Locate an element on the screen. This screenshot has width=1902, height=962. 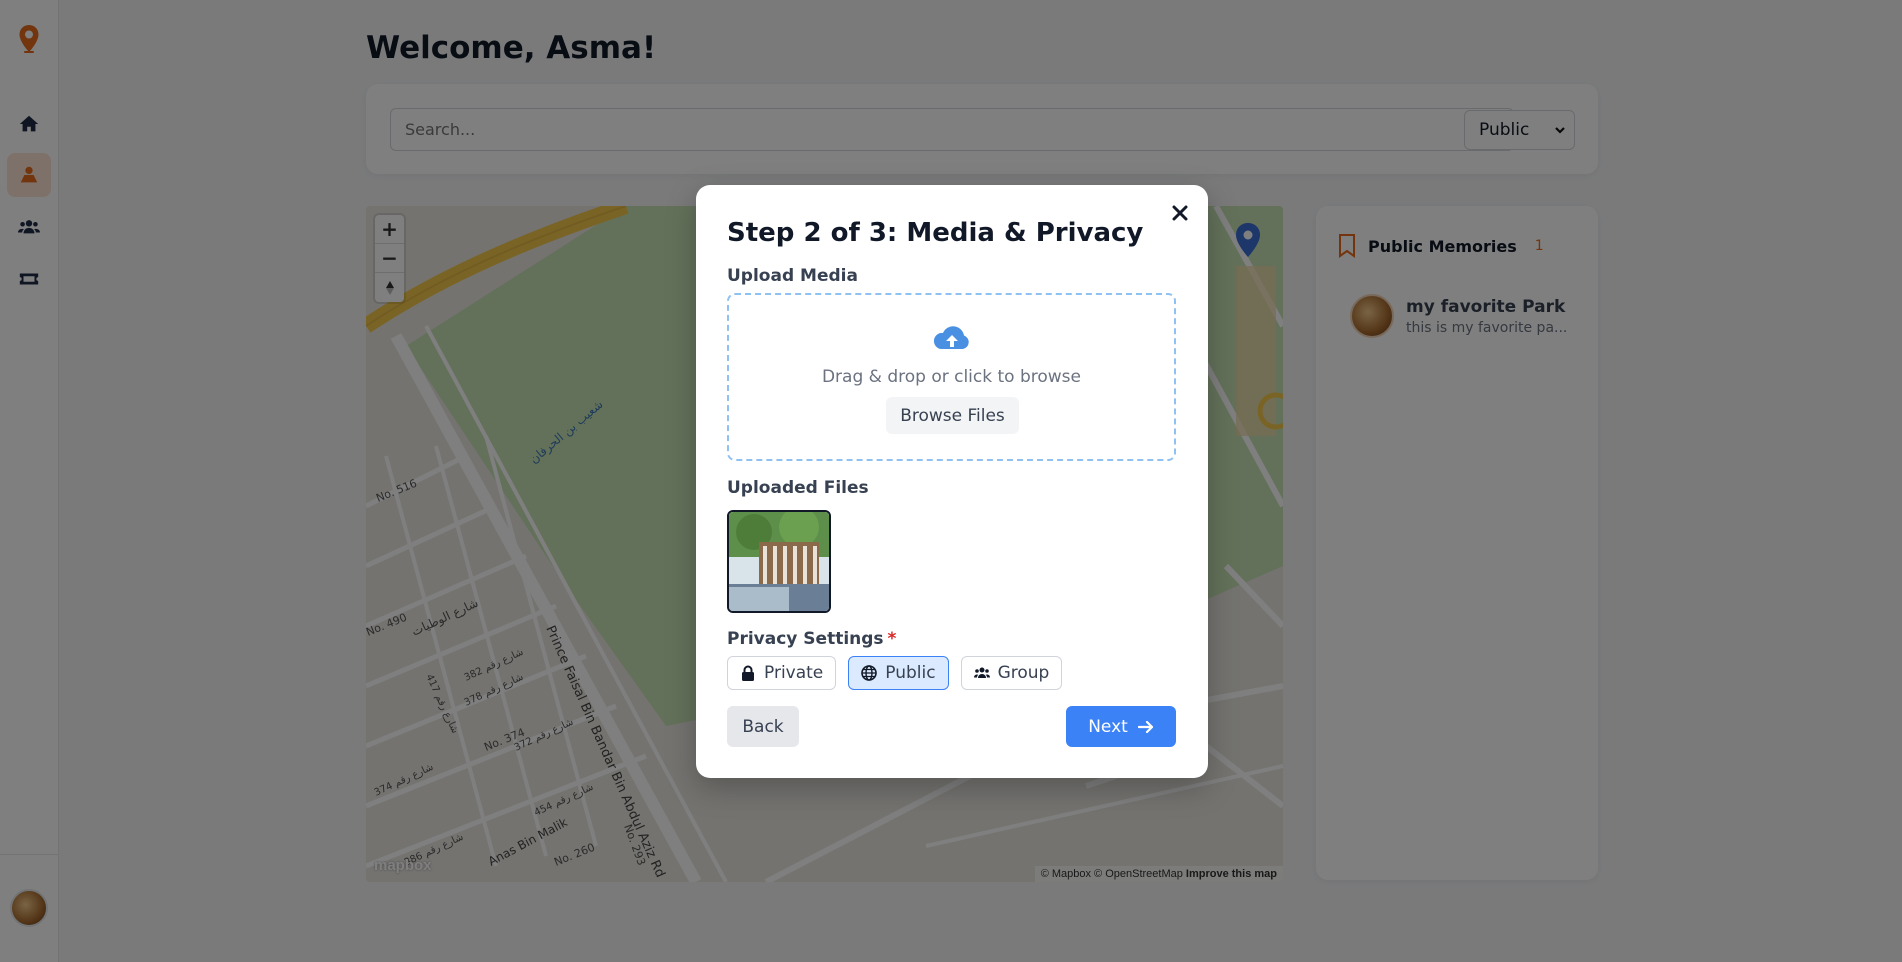
modal-title: Step 2 of 3: Media & Privacy is located at coordinates (935, 233).